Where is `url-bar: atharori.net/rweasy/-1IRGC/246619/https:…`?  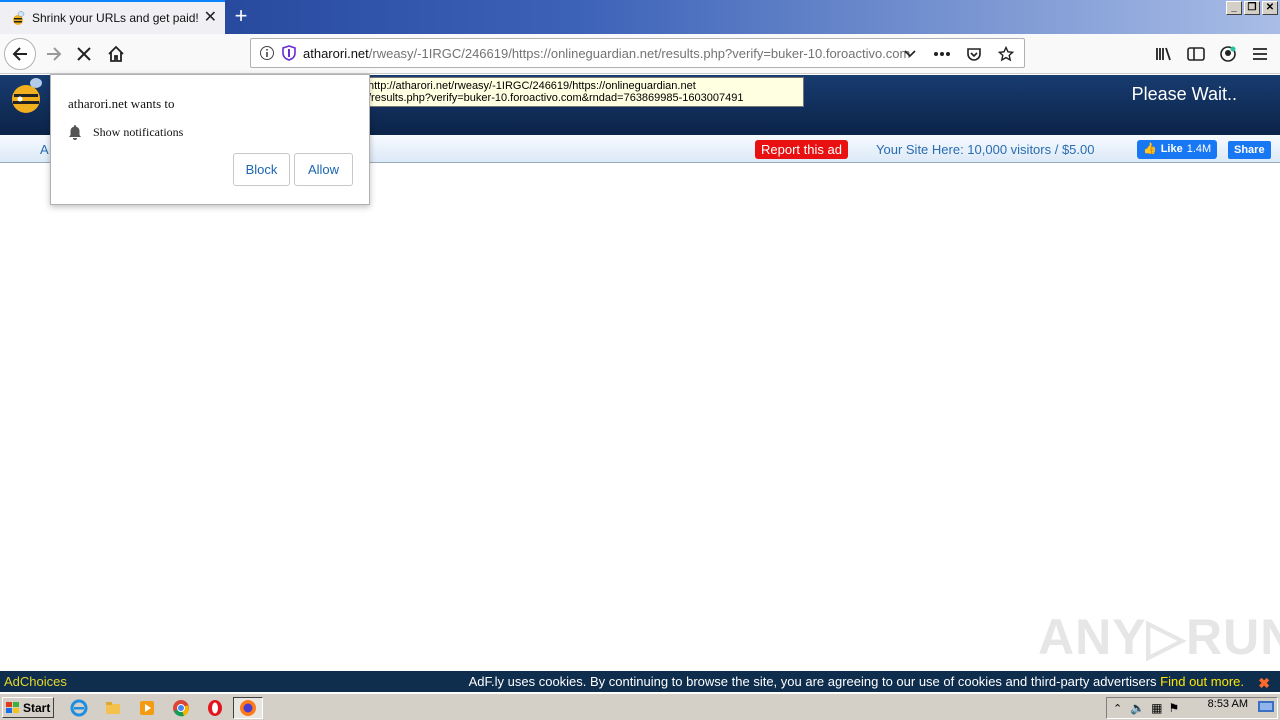 url-bar: atharori.net/rweasy/-1IRGC/246619/https:… is located at coordinates (637, 53).